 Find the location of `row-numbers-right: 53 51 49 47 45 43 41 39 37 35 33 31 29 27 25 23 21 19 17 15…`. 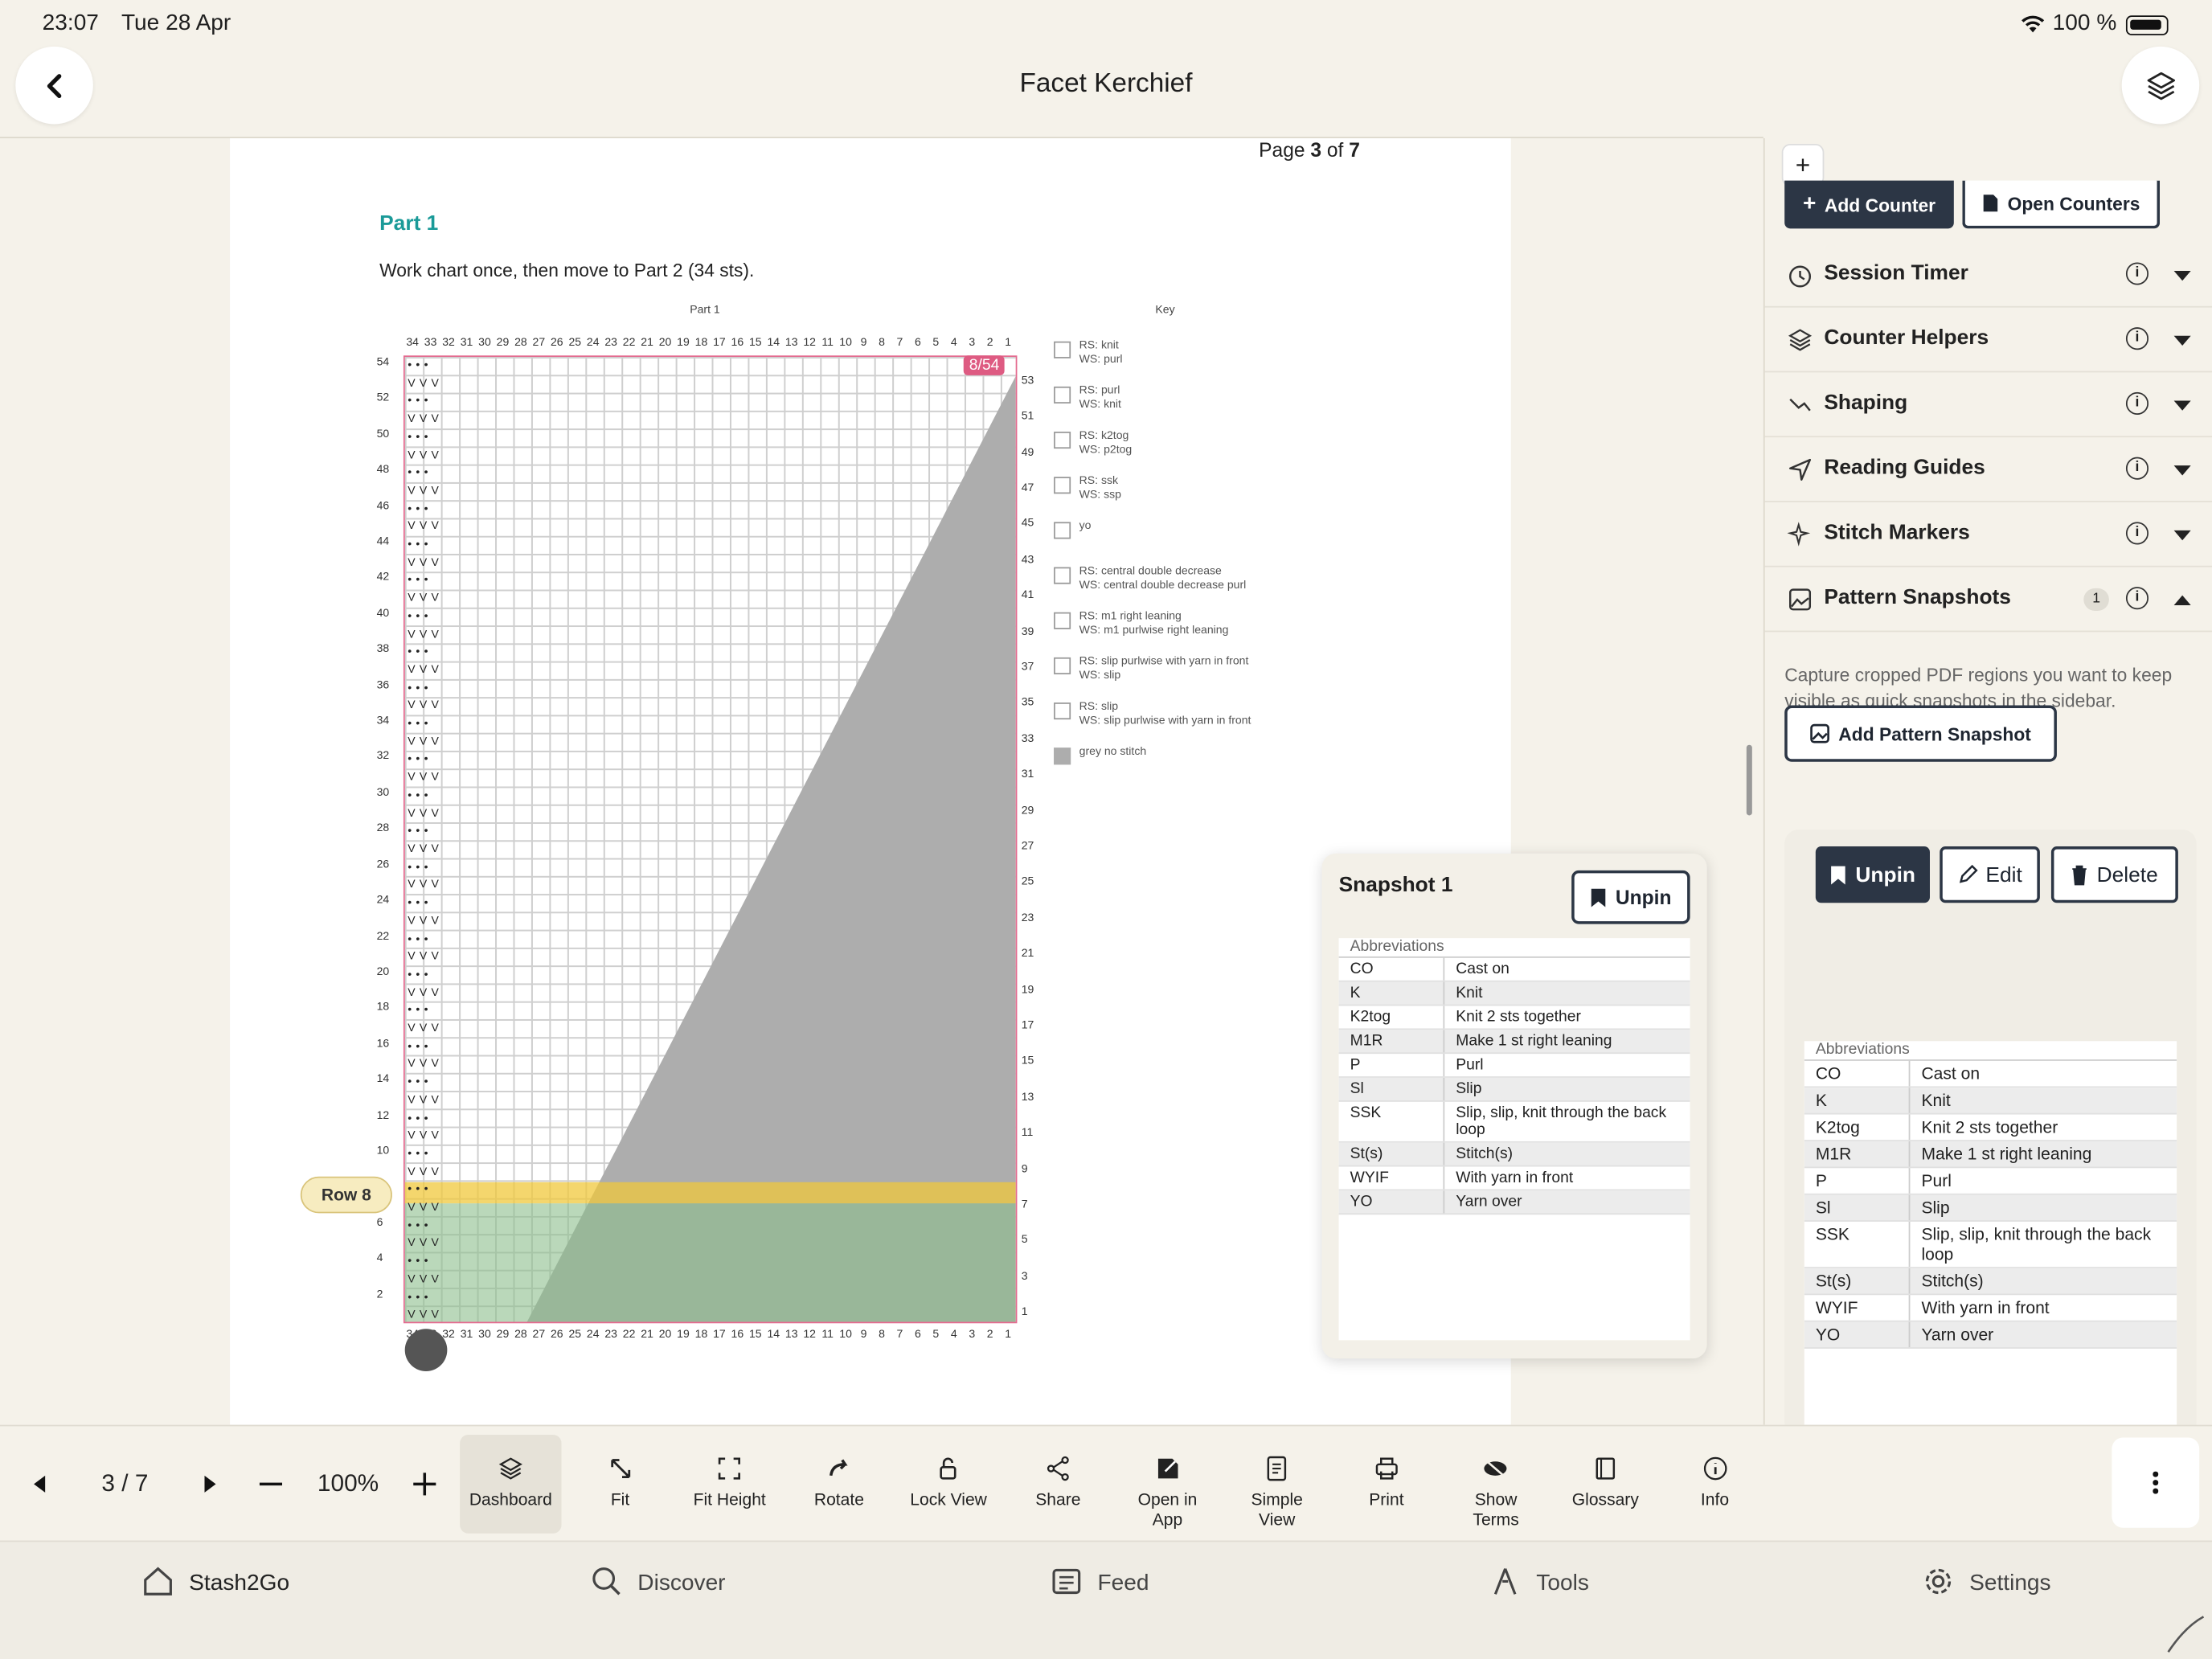

row-numbers-right: 53 51 49 47 45 43 41 39 37 35 33 31 29 27 25 23 21 19 17 15… is located at coordinates (1033, 839).